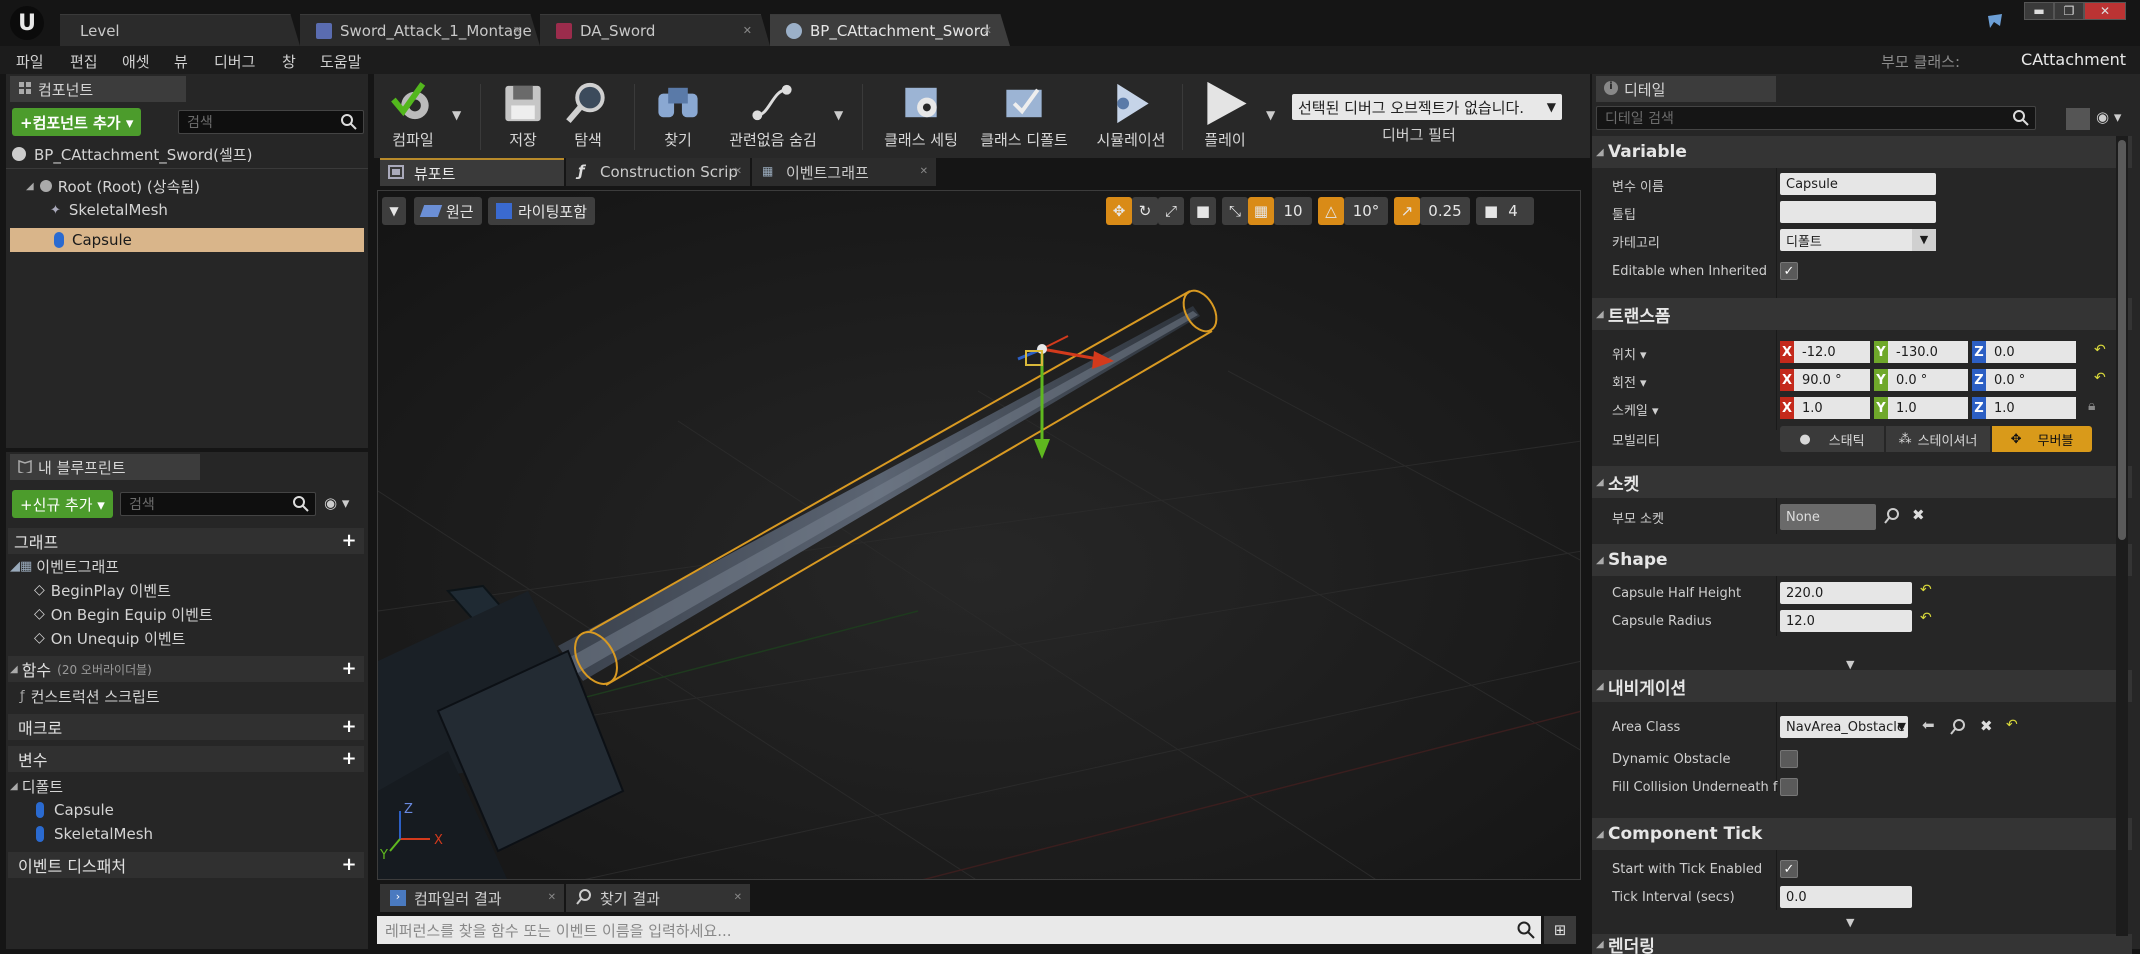 This screenshot has height=954, width=2140. What do you see at coordinates (194, 614) in the screenshot?
I see `event-row-begin-equip: ◇ On Begin Equip 이벤트` at bounding box center [194, 614].